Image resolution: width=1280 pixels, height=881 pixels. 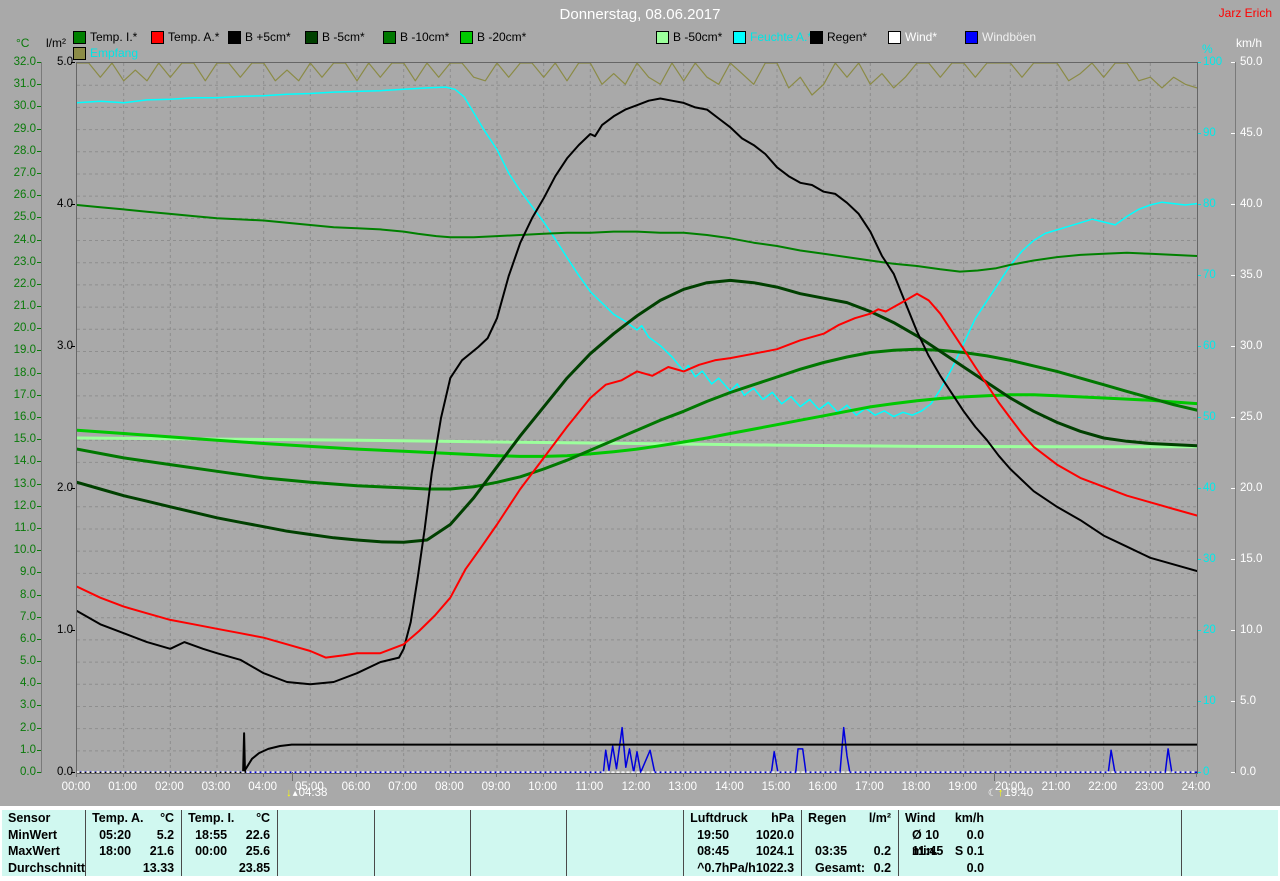 I want to click on stats-row-label: Durchschnitt, so click(x=47, y=867).